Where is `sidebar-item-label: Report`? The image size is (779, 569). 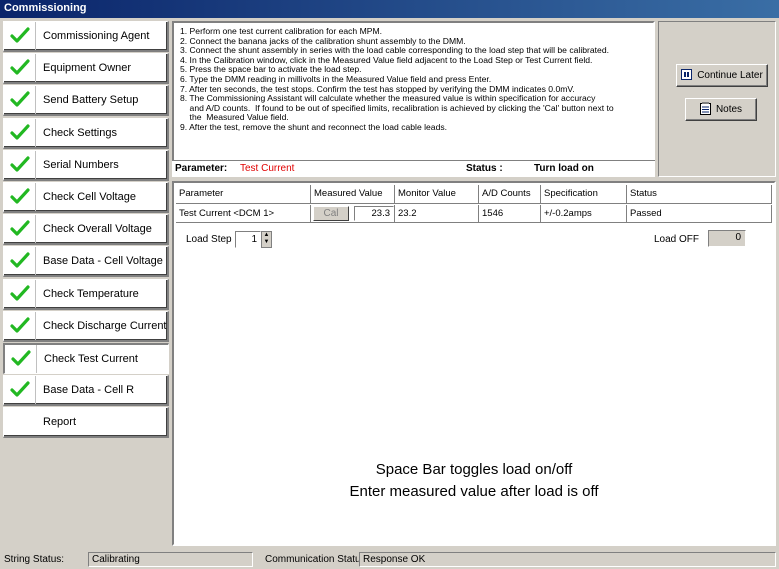
sidebar-item-label: Report is located at coordinates (60, 422).